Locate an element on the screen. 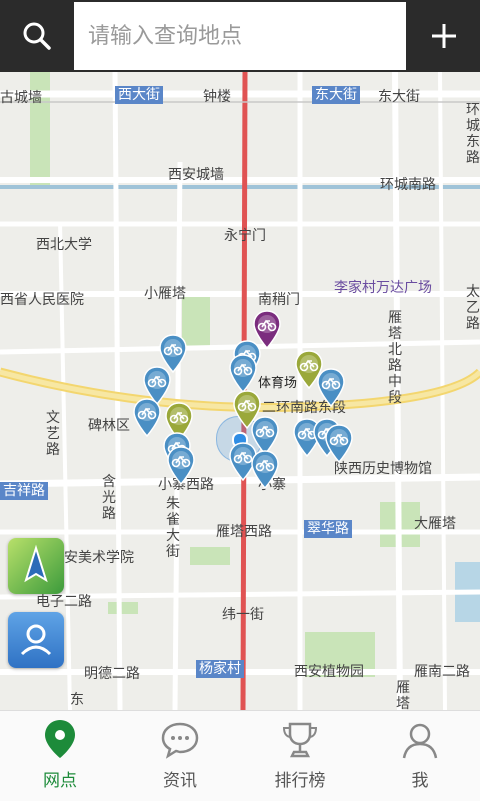 This screenshot has height=801, width=480. tab-ranking: 排行榜 is located at coordinates (300, 756).